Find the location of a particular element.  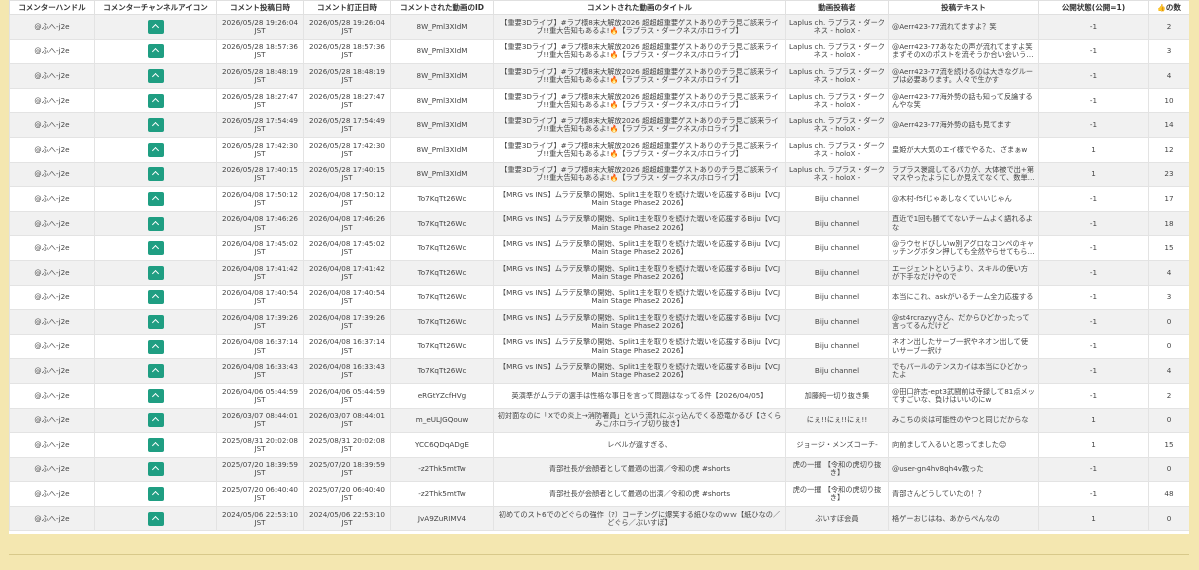

cell-likes-text: 15 is located at coordinates (1169, 248).